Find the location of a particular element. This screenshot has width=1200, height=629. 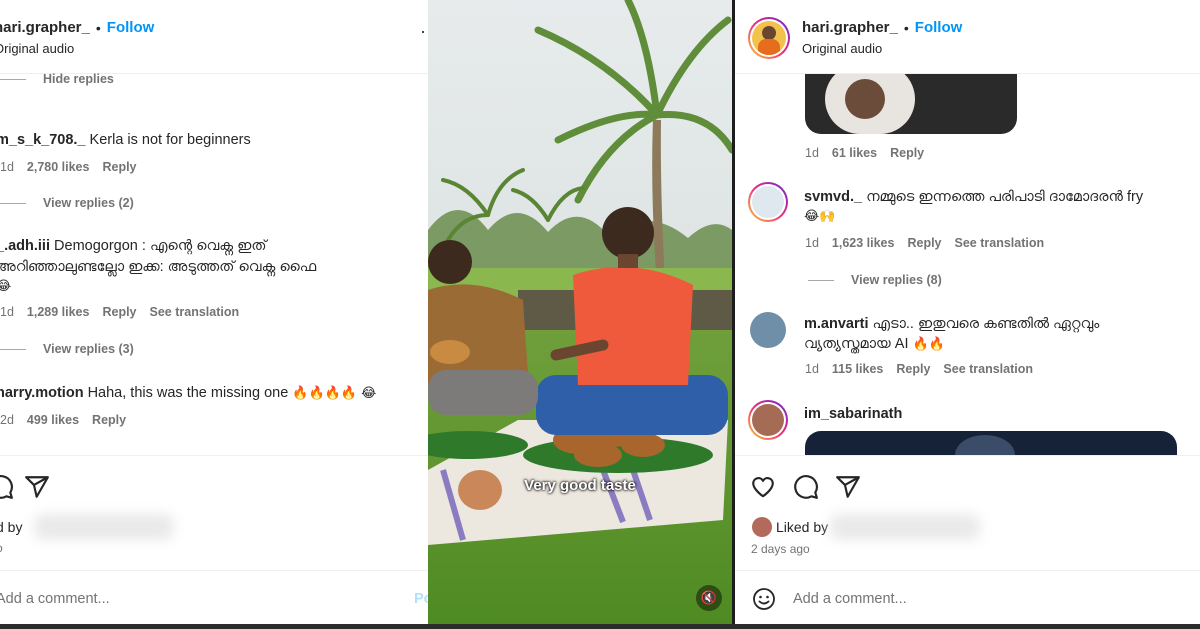

liked-by-label: d by is located at coordinates (11, 527).